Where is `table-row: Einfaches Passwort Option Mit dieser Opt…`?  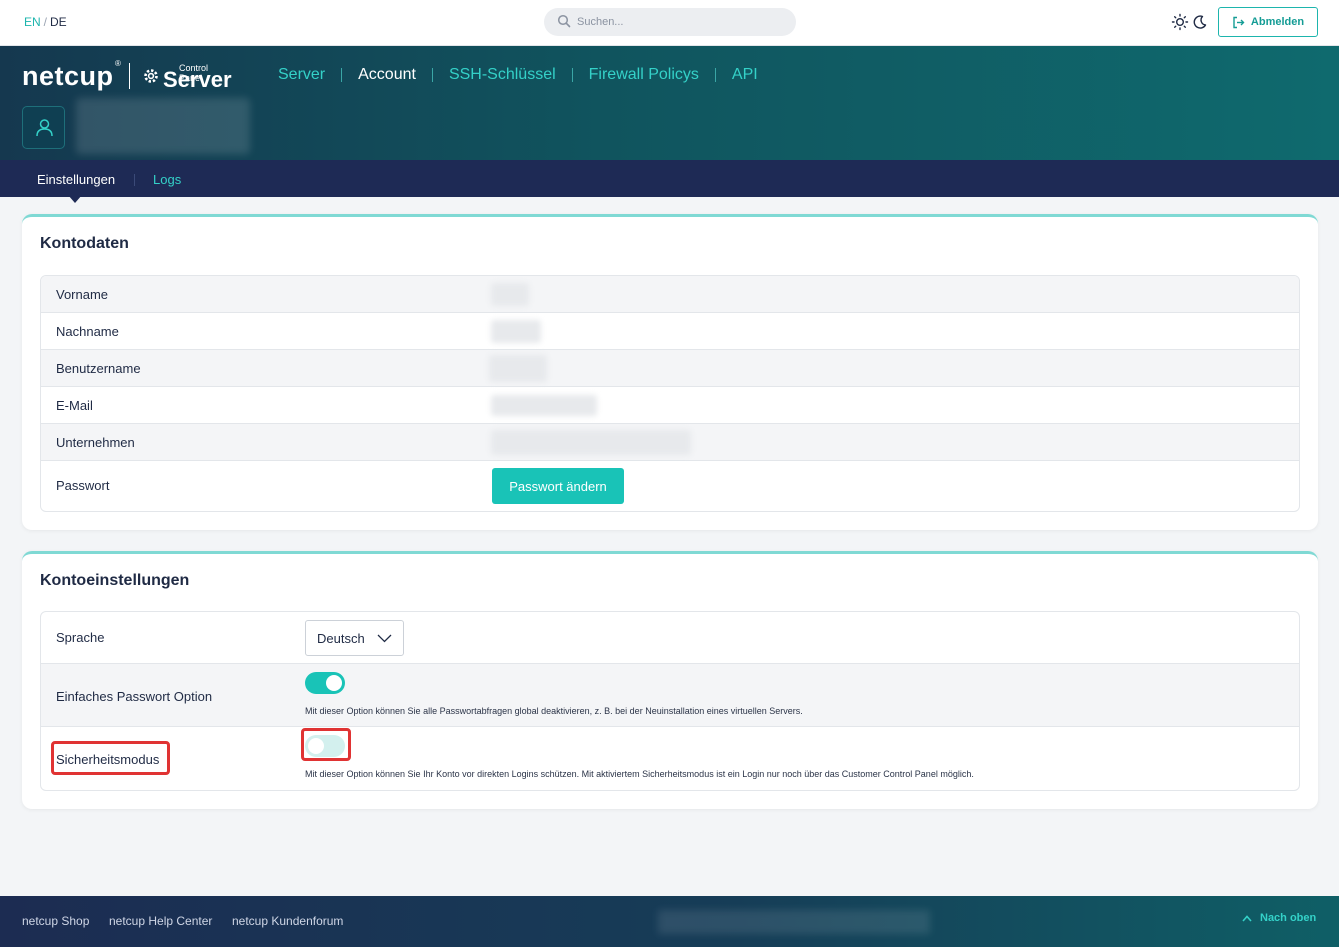
table-row: Einfaches Passwort Option Mit dieser Opt… is located at coordinates (670, 695).